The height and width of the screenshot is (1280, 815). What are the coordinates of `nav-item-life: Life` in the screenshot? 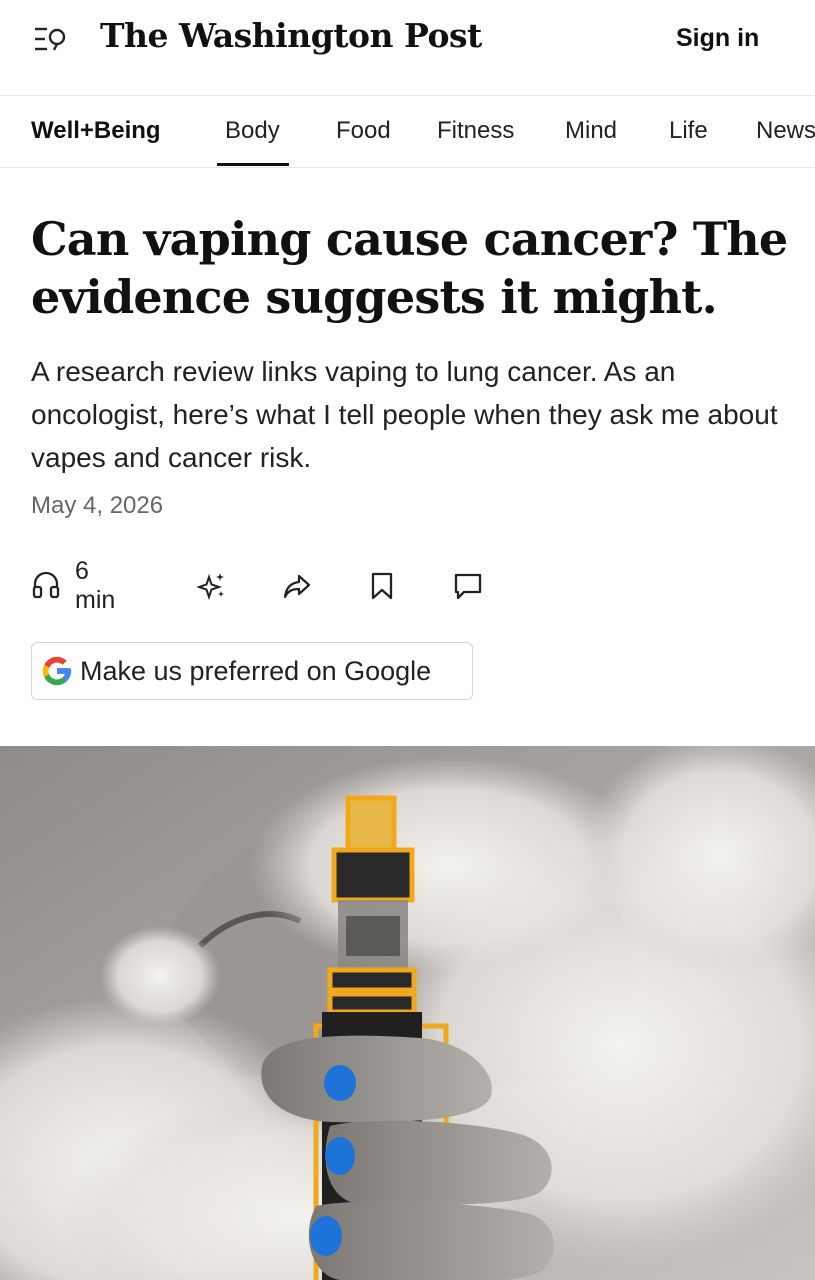 It's located at (688, 131).